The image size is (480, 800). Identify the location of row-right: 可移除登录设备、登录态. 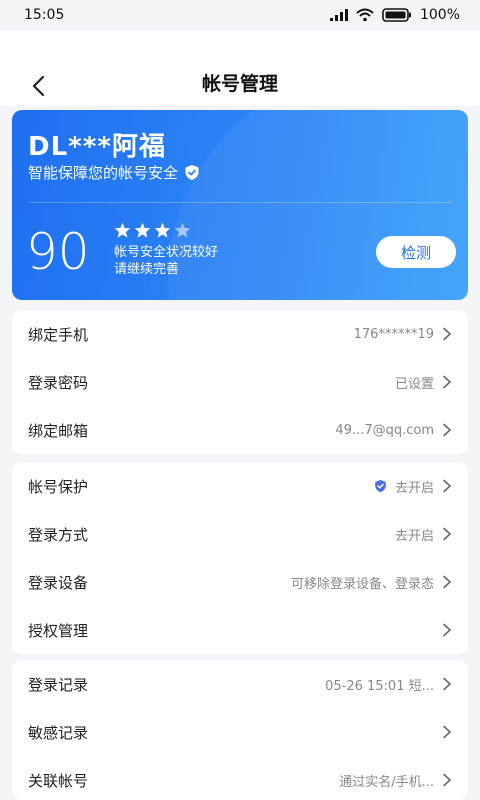
(371, 582).